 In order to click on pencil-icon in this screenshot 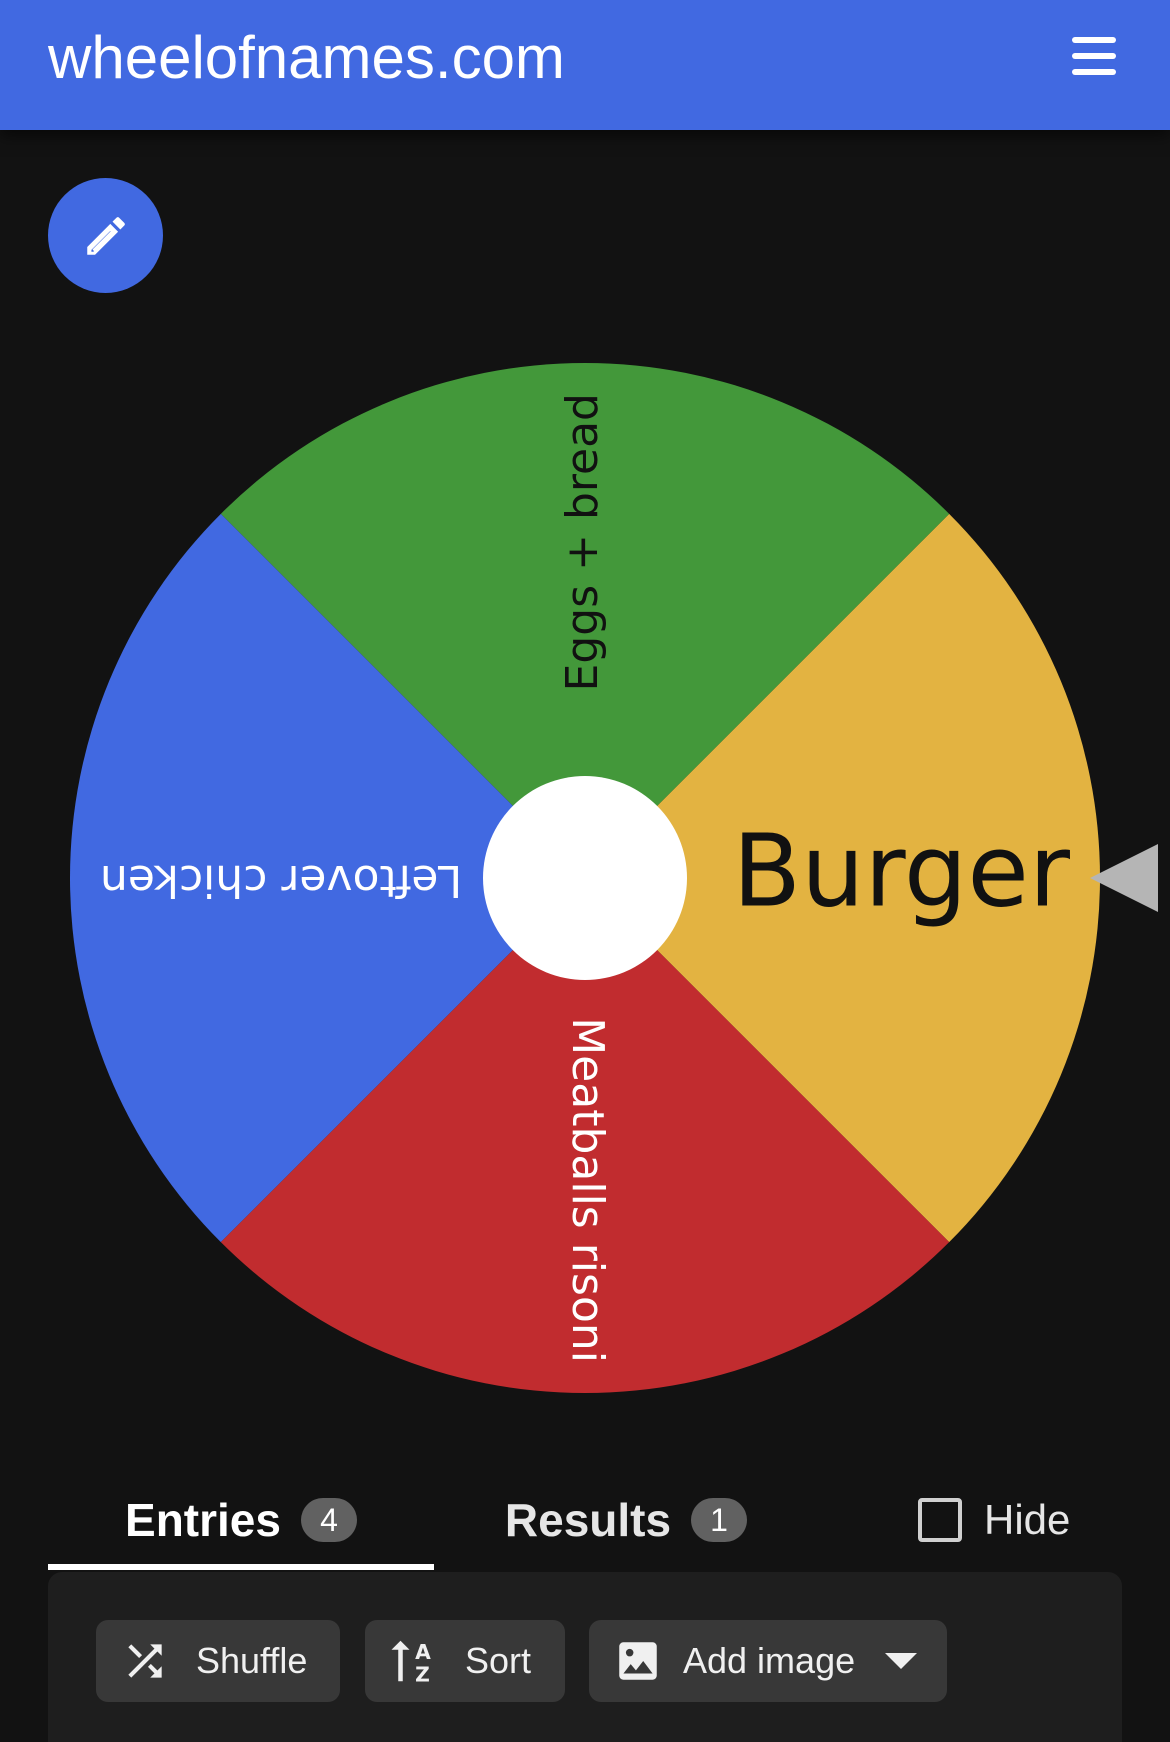, I will do `click(105, 235)`.